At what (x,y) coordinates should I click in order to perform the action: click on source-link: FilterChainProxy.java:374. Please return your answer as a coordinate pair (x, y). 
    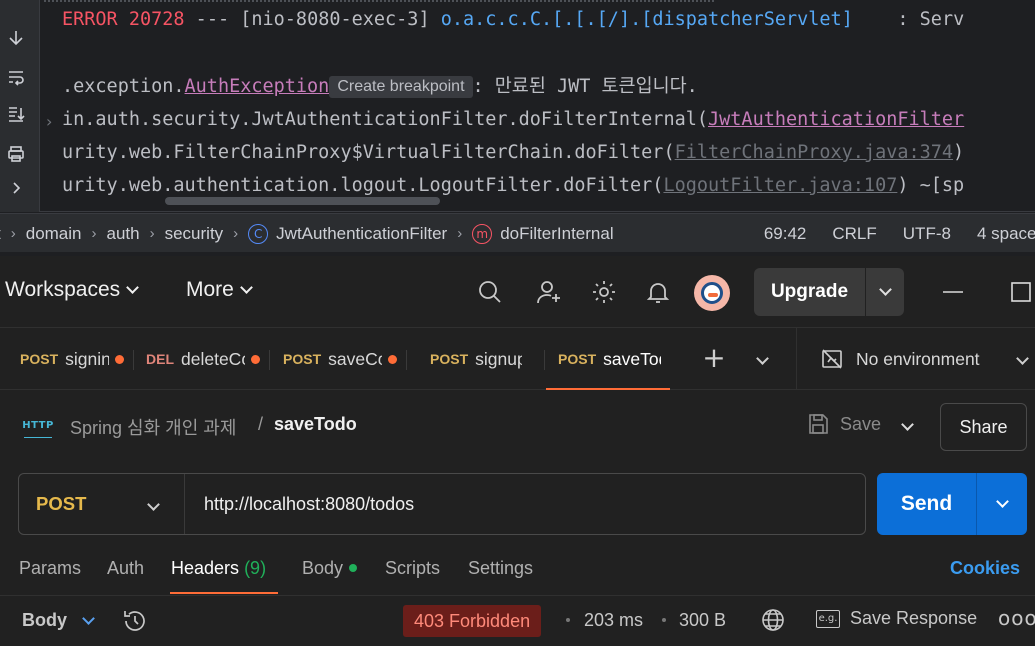
    Looking at the image, I should click on (814, 152).